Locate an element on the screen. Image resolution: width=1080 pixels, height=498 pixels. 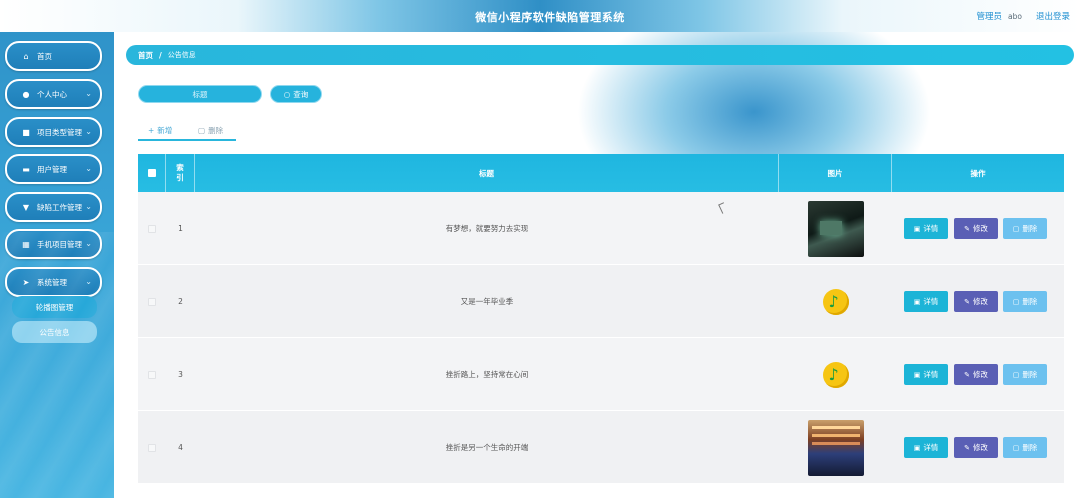
send-icon: ➤ is located at coordinates (26, 282).